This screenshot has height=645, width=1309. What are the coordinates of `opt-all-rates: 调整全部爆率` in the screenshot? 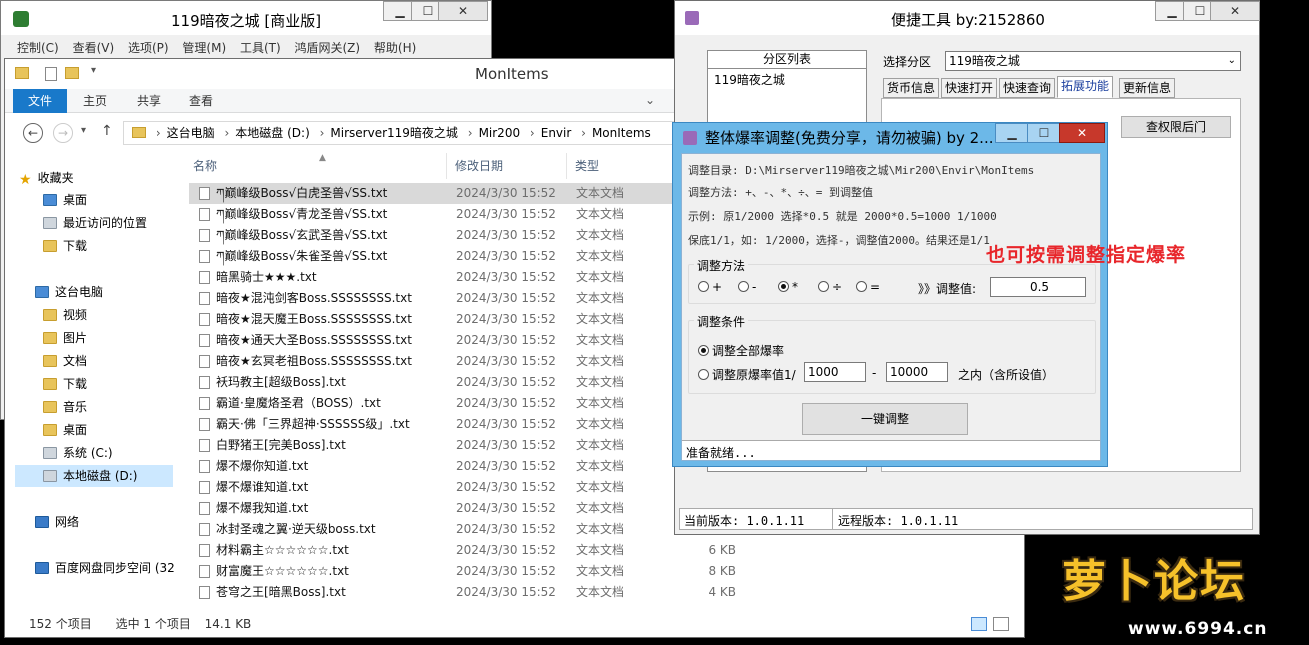 It's located at (741, 350).